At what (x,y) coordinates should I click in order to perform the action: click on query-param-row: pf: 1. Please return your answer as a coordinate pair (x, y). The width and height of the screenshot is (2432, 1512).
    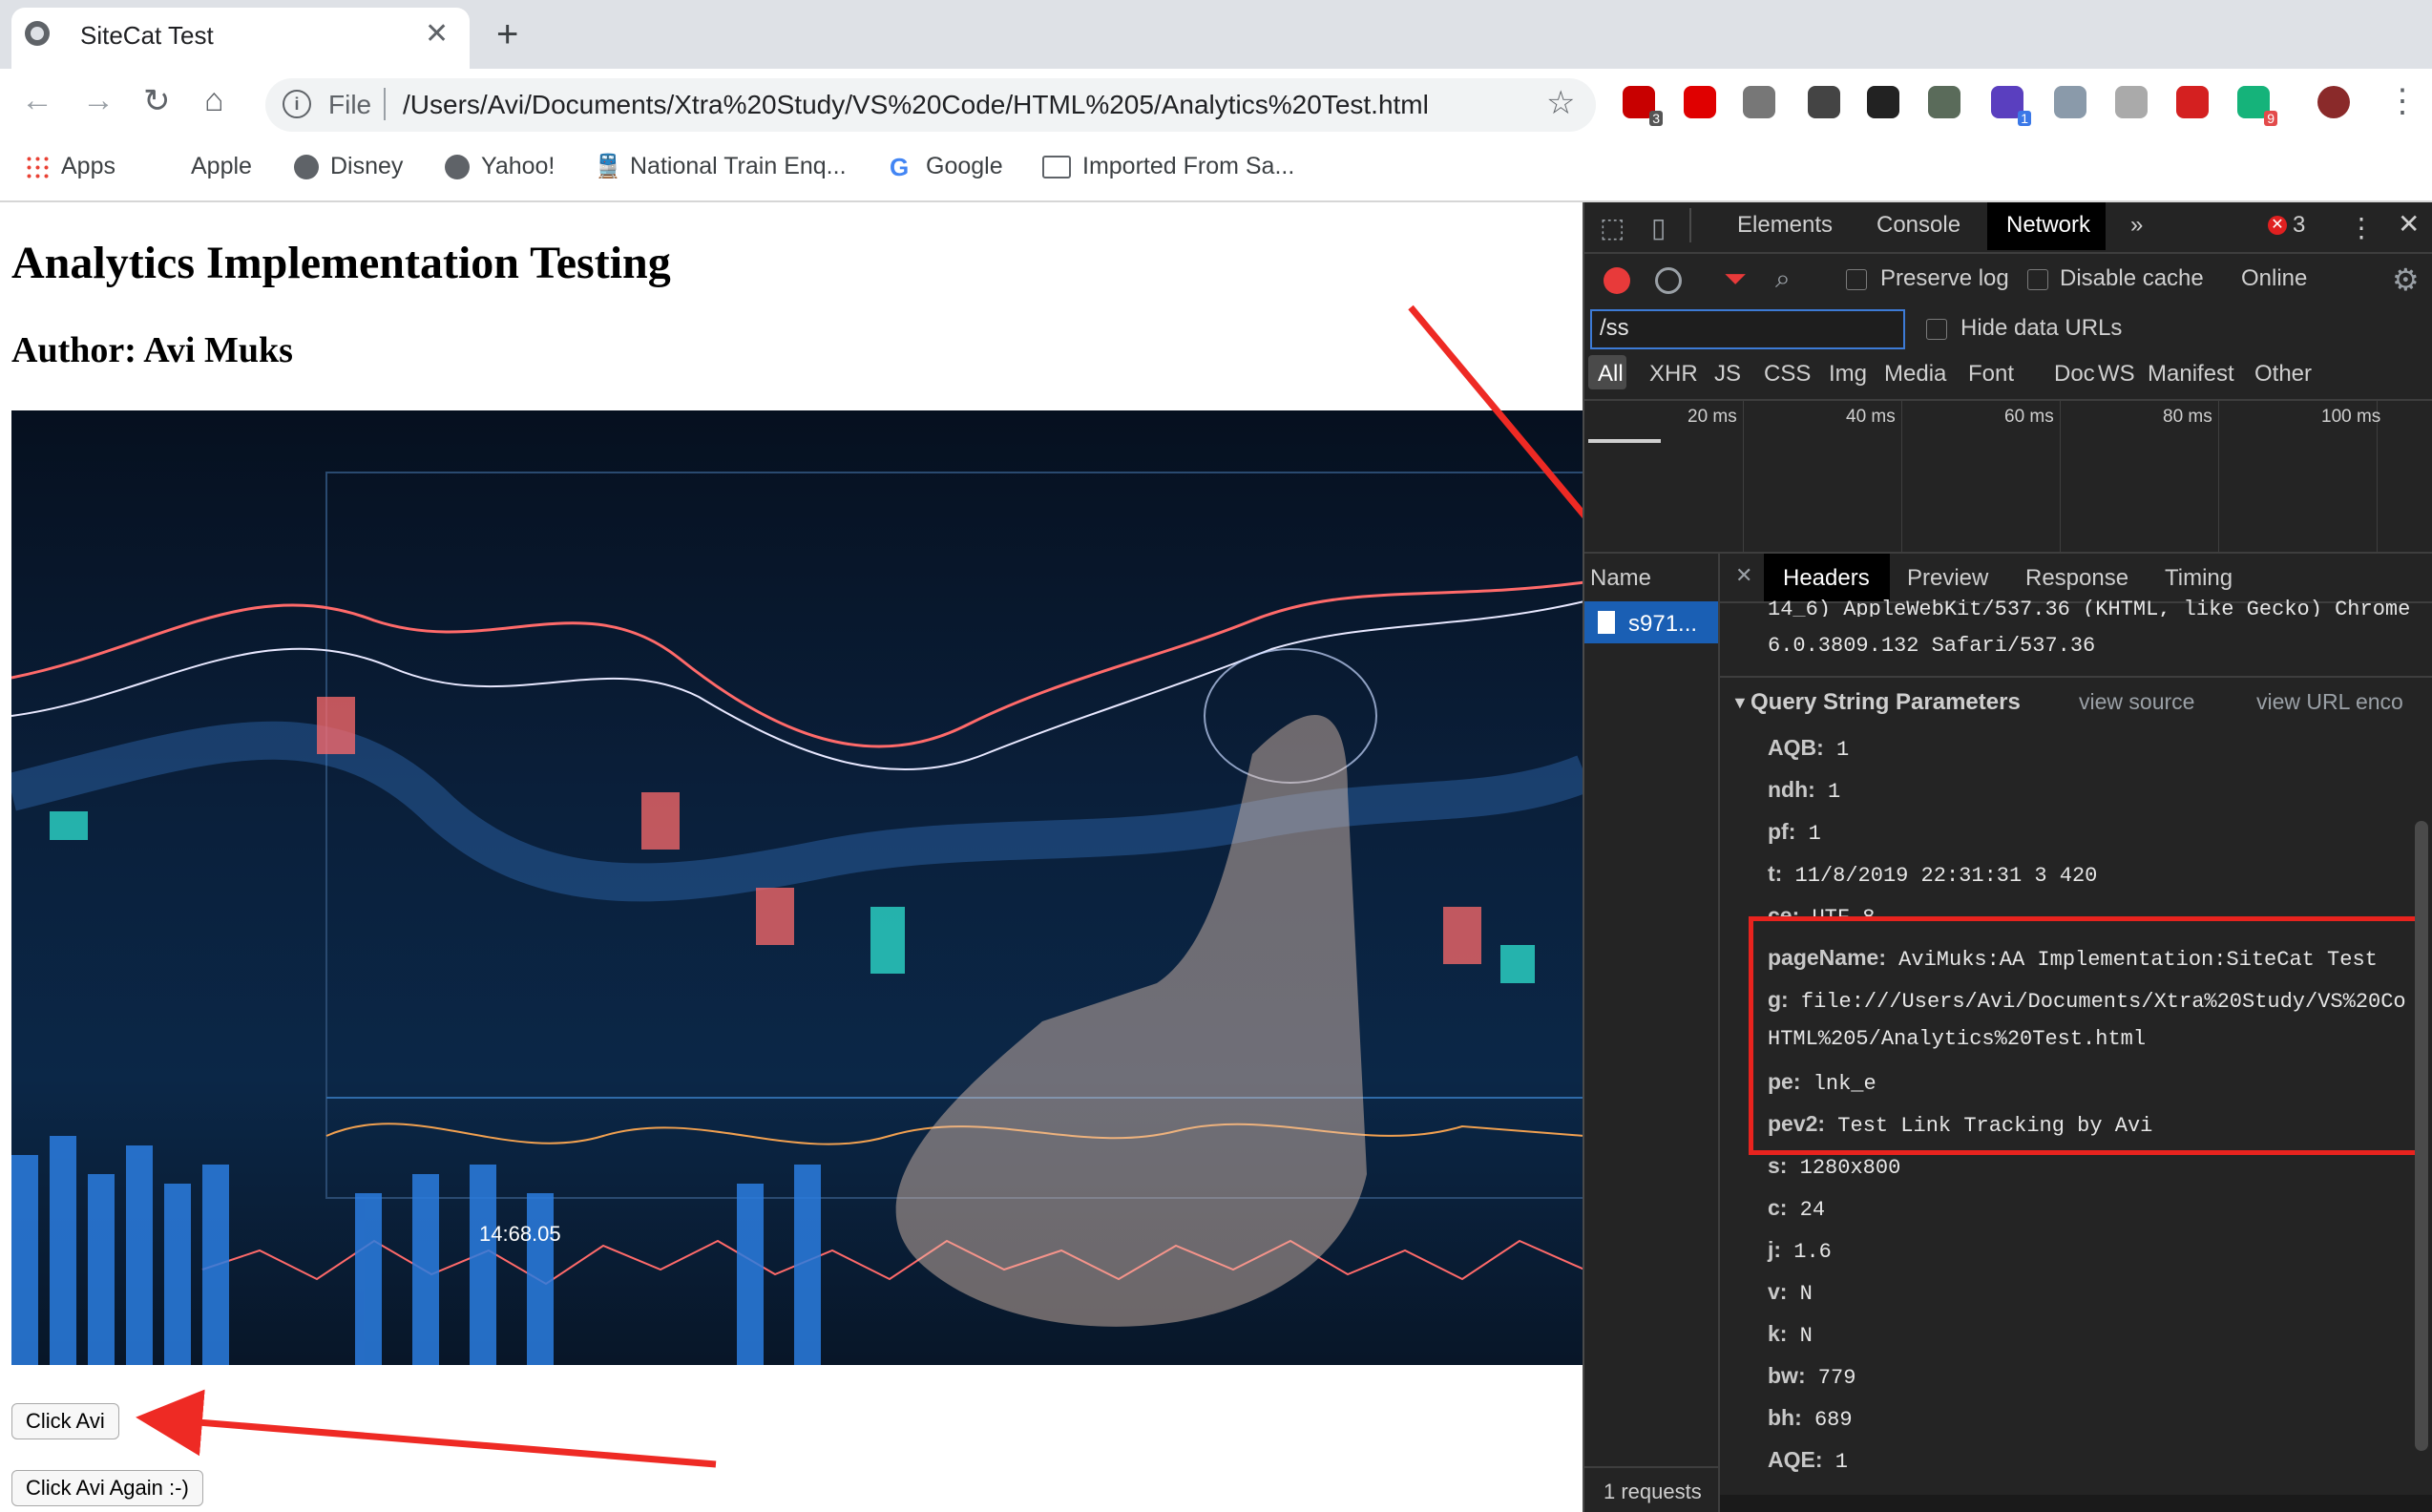
    Looking at the image, I should click on (1794, 833).